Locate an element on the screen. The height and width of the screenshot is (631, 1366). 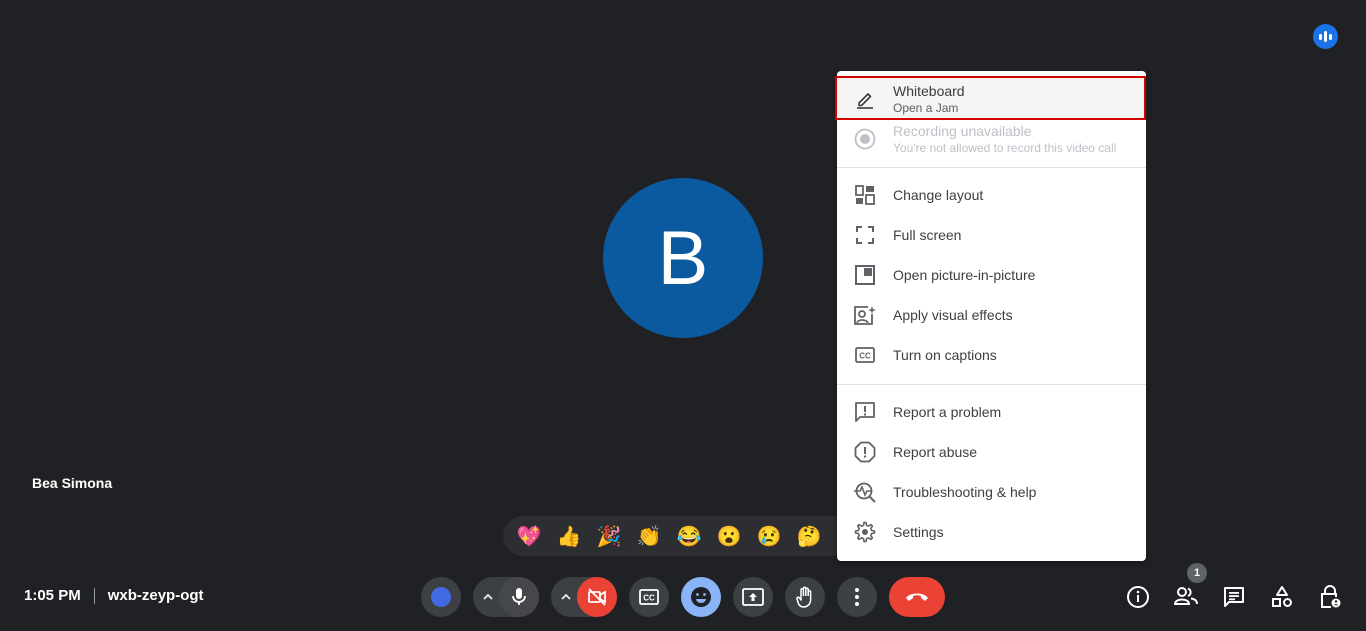
meeting-details-button is located at coordinates (1138, 597).